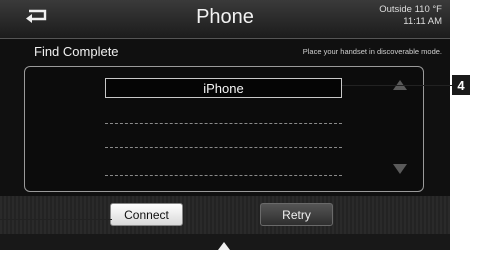  I want to click on up-arrow-icon, so click(224, 246).